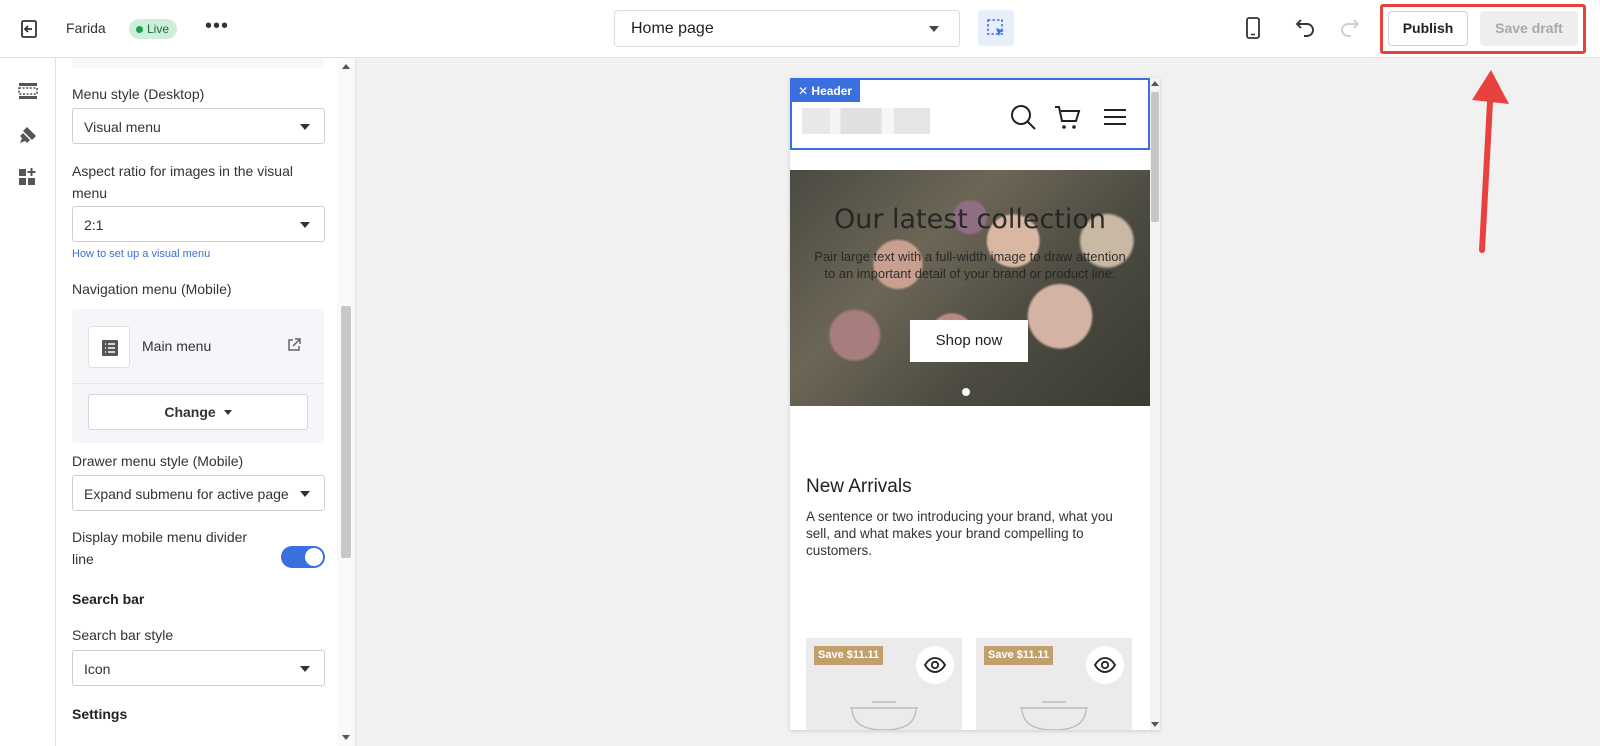  Describe the element at coordinates (190, 412) in the screenshot. I see `change-menu-label: Change` at that location.